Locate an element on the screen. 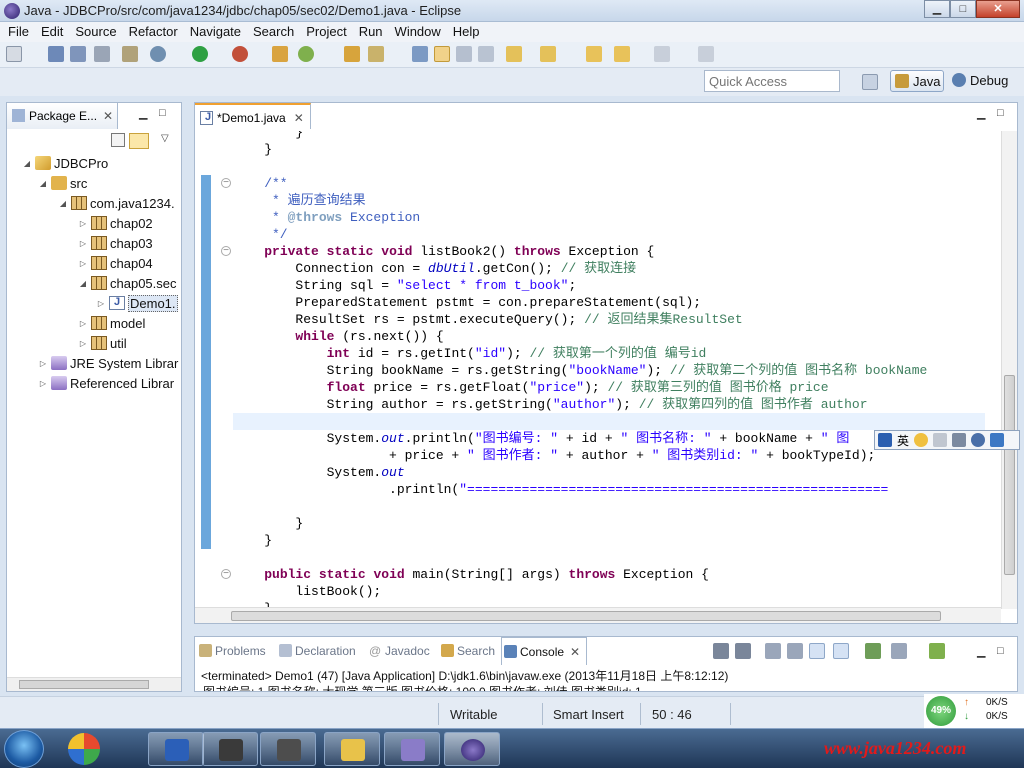 The image size is (1024, 768). close-button: ✕ is located at coordinates (998, 9).